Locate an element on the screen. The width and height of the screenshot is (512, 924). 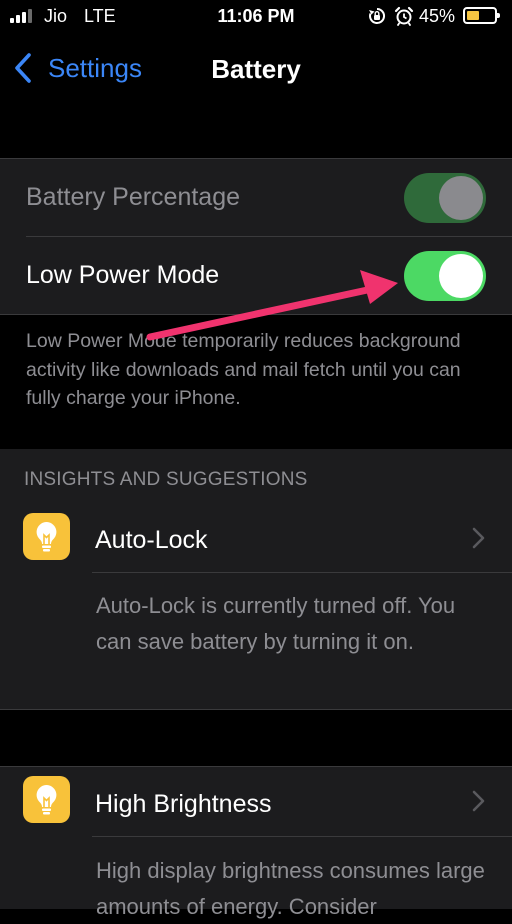
auto-lock-title: Auto-Lock is located at coordinates (151, 540).